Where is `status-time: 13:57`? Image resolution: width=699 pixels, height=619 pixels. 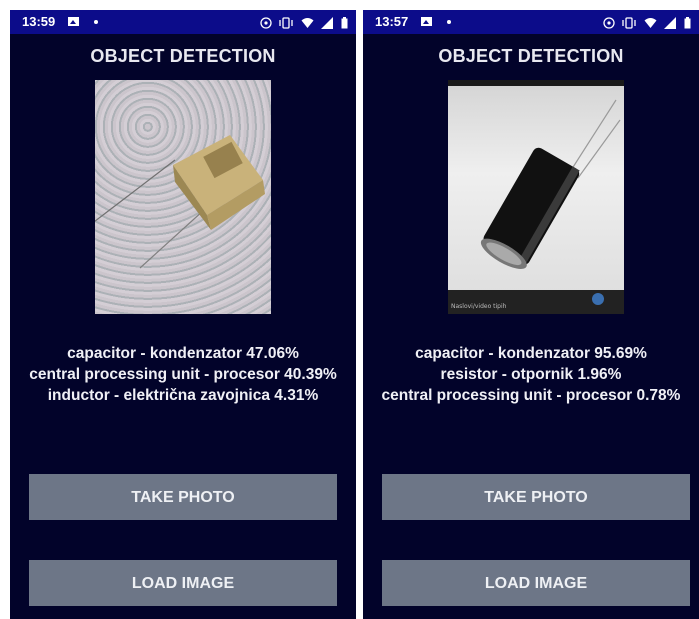 status-time: 13:57 is located at coordinates (392, 21).